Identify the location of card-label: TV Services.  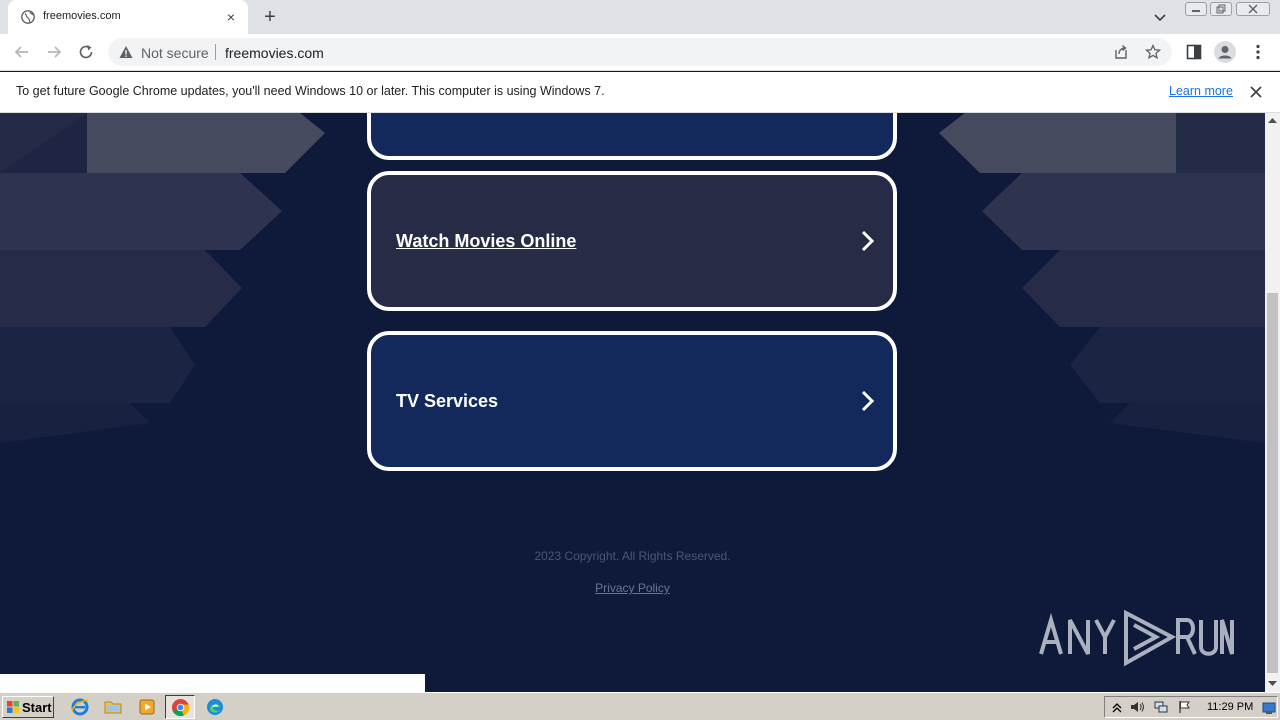
(447, 401).